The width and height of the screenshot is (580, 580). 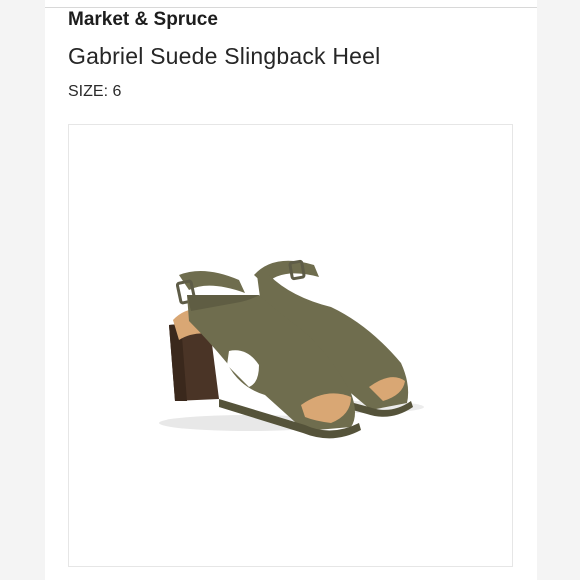 I want to click on product-size: SIZE: 6, so click(x=95, y=91).